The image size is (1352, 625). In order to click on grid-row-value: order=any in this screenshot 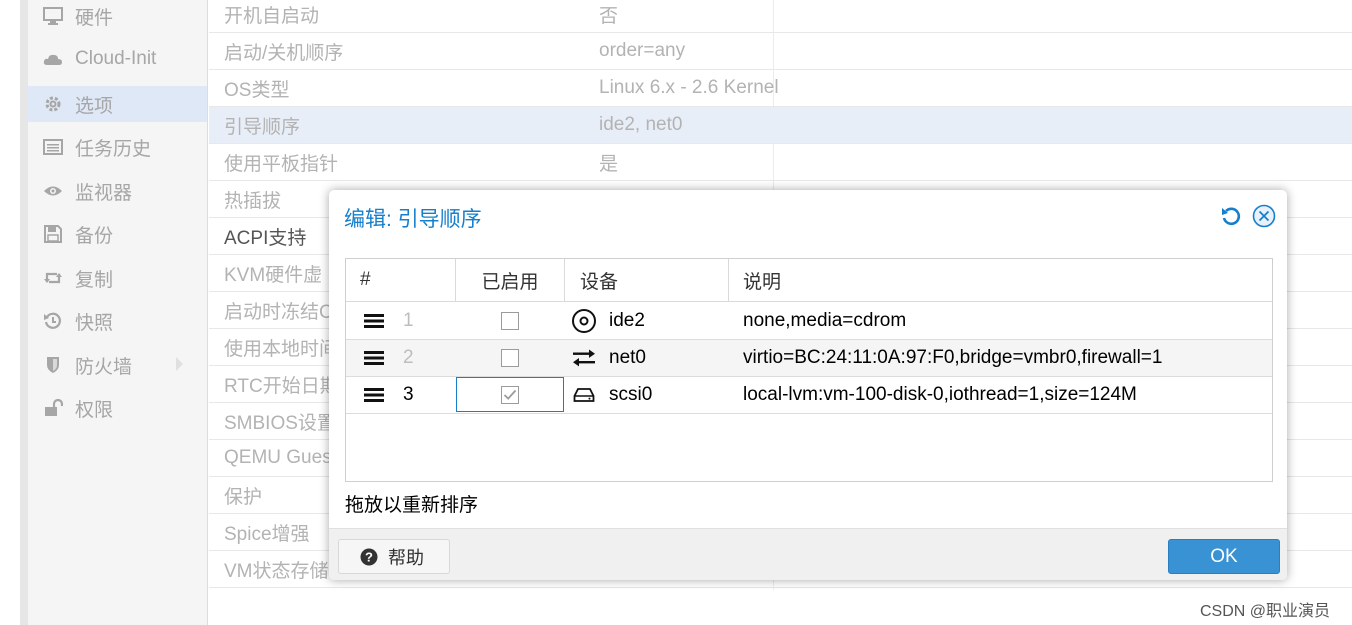, I will do `click(642, 50)`.